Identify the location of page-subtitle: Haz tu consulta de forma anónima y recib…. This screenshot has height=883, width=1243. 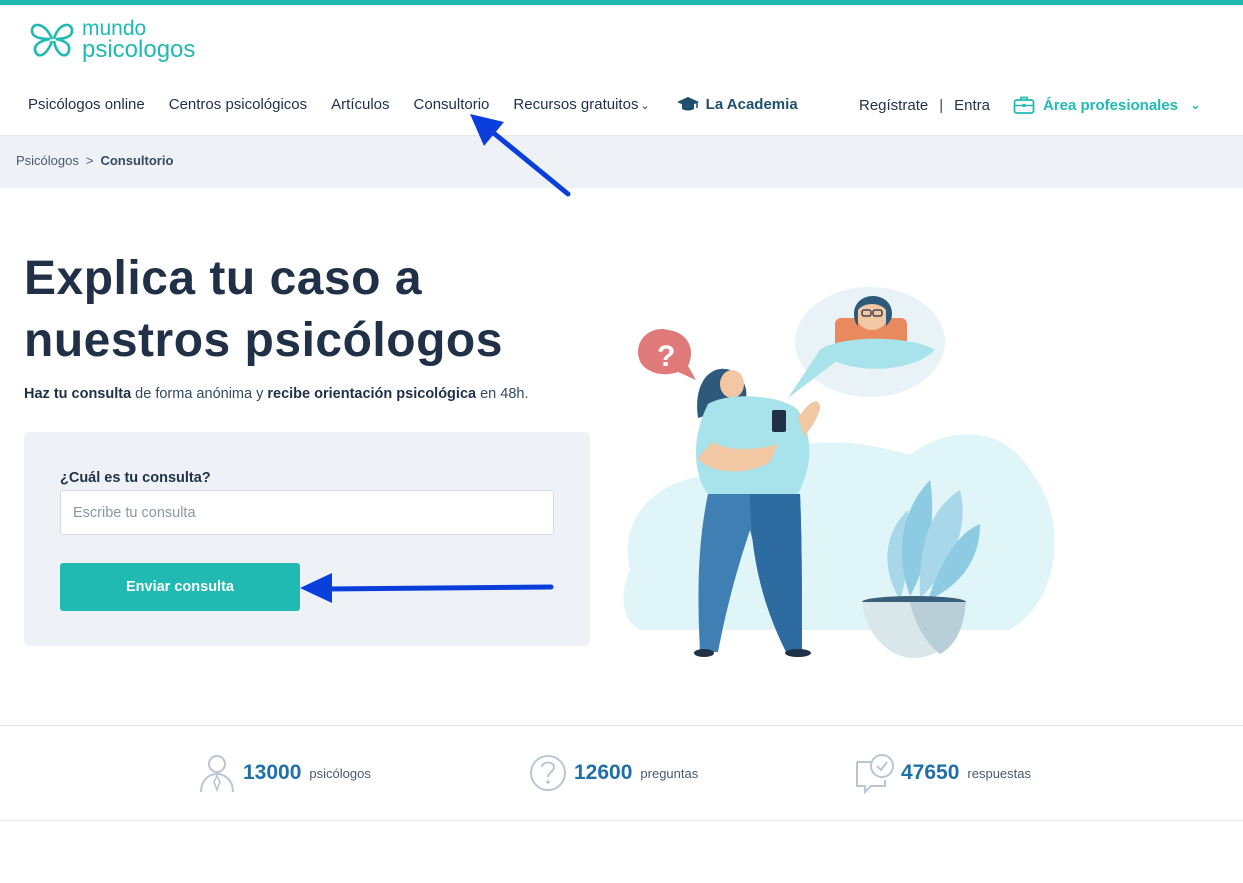
(276, 394).